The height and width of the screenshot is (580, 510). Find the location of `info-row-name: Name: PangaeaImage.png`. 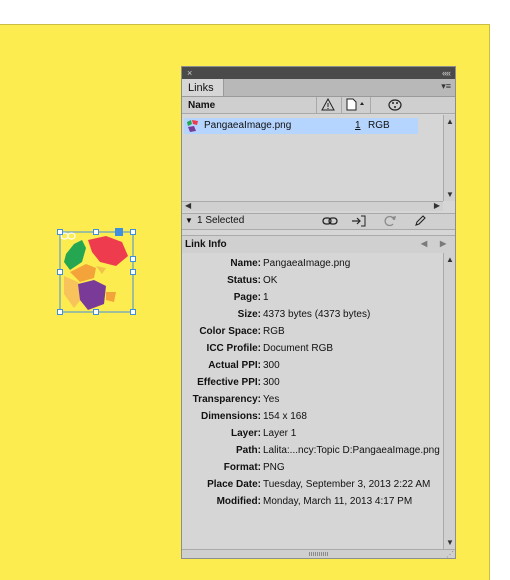

info-row-name: Name: PangaeaImage.png is located at coordinates (312, 266).